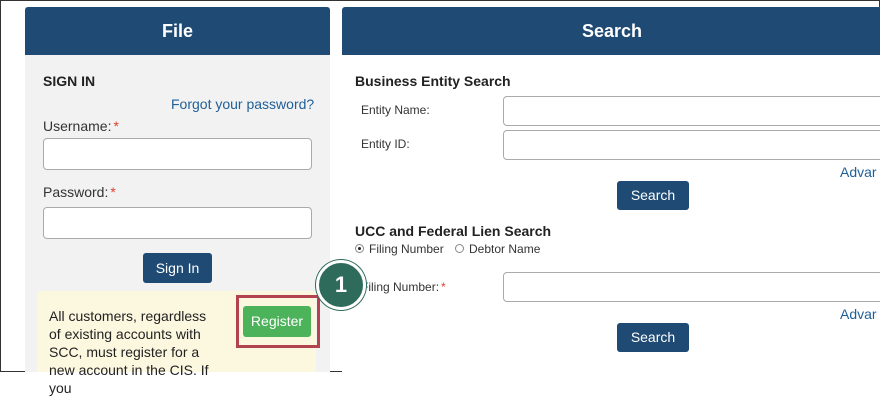 The height and width of the screenshot is (397, 880). What do you see at coordinates (691, 145) in the screenshot?
I see `entity-id-input` at bounding box center [691, 145].